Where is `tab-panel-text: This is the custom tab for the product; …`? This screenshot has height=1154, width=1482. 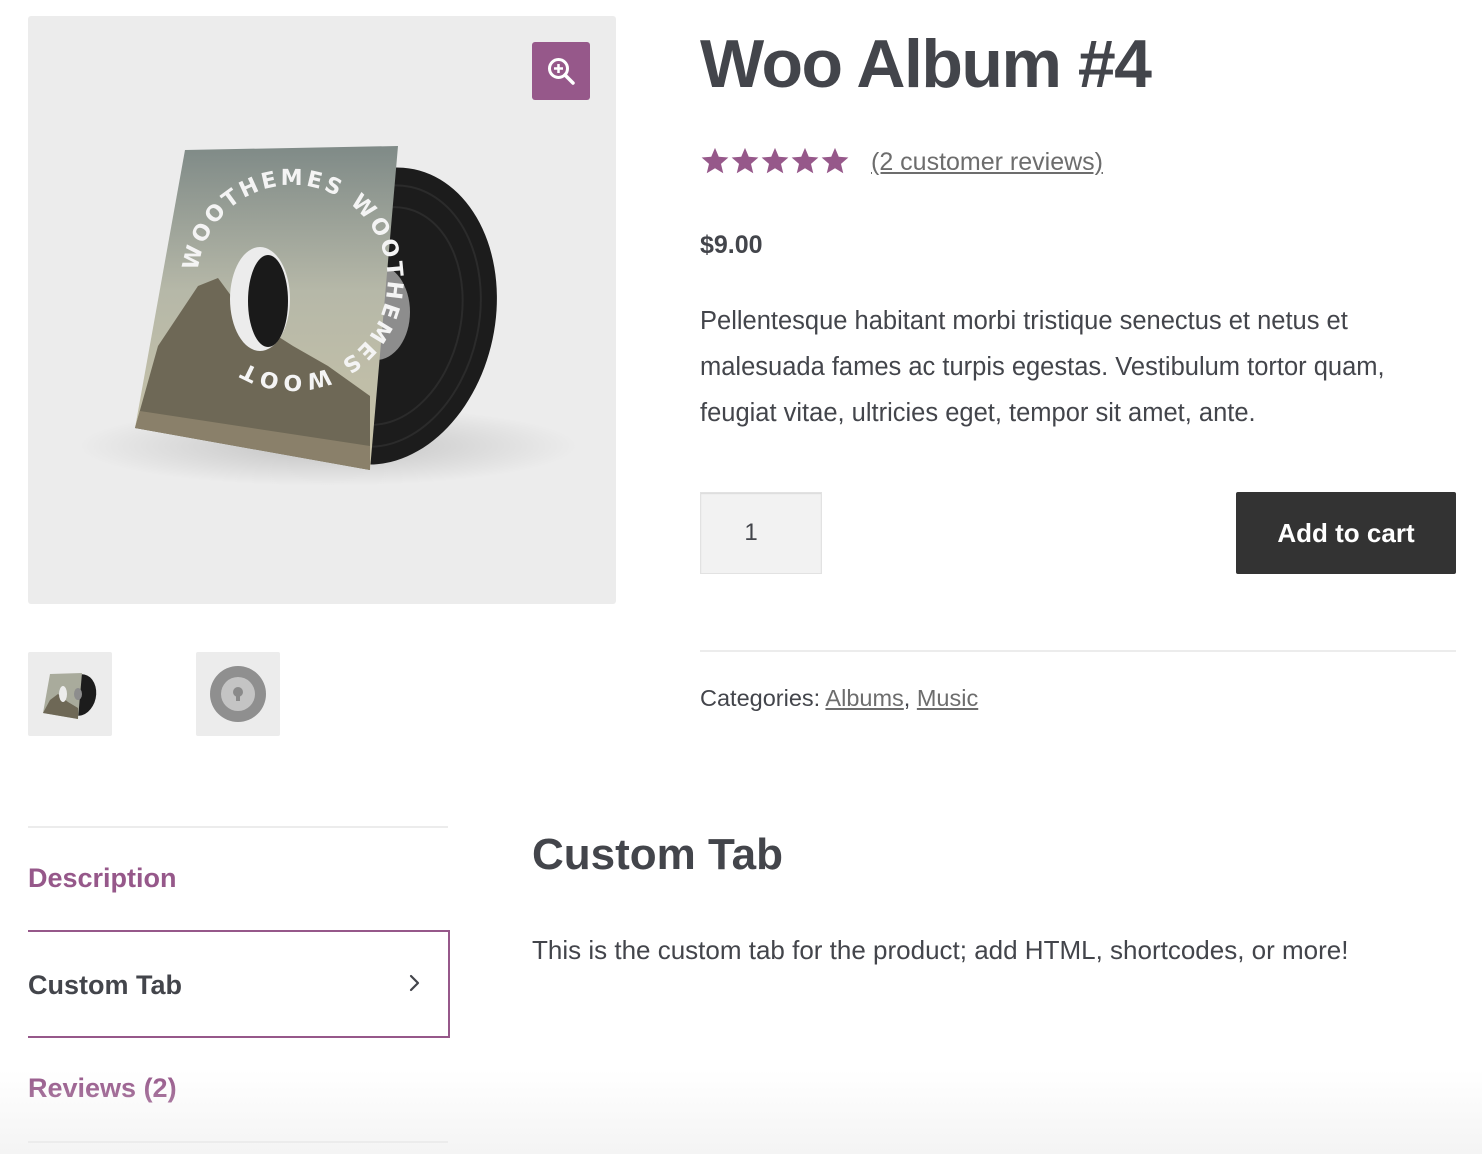 tab-panel-text: This is the custom tab for the product; … is located at coordinates (940, 950).